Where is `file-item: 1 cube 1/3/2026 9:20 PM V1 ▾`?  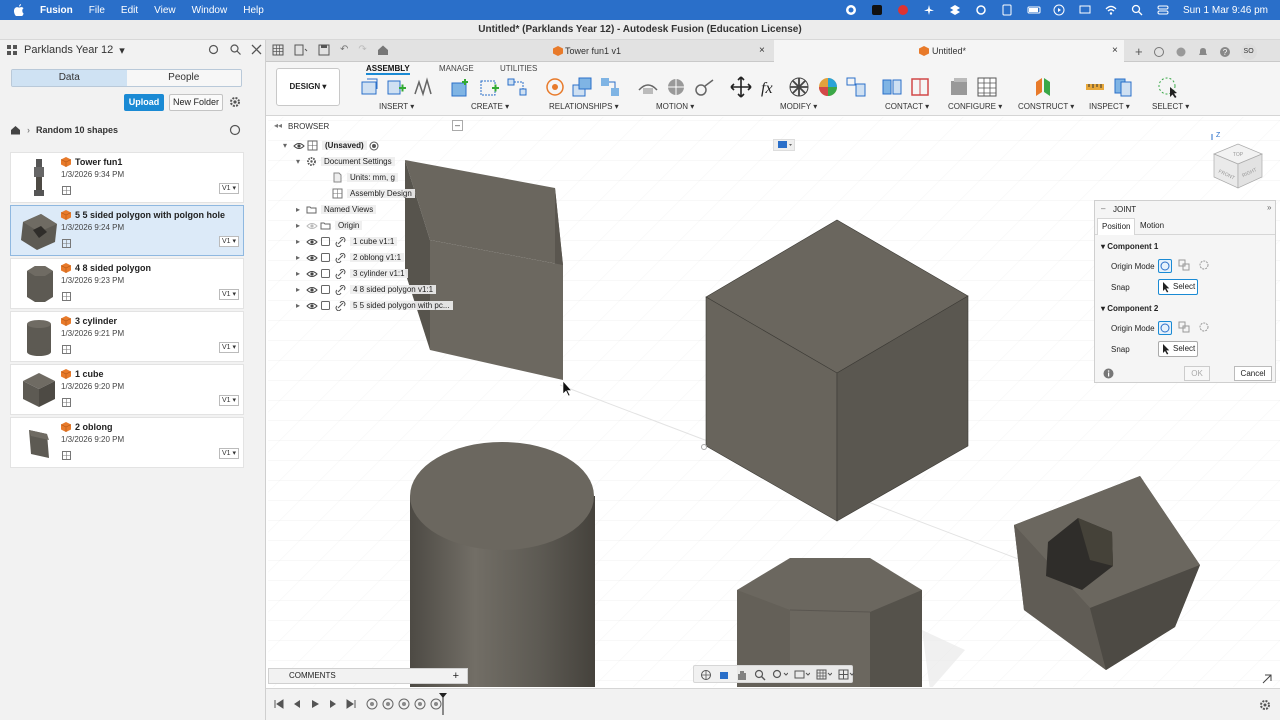 file-item: 1 cube 1/3/2026 9:20 PM V1 ▾ is located at coordinates (127, 389).